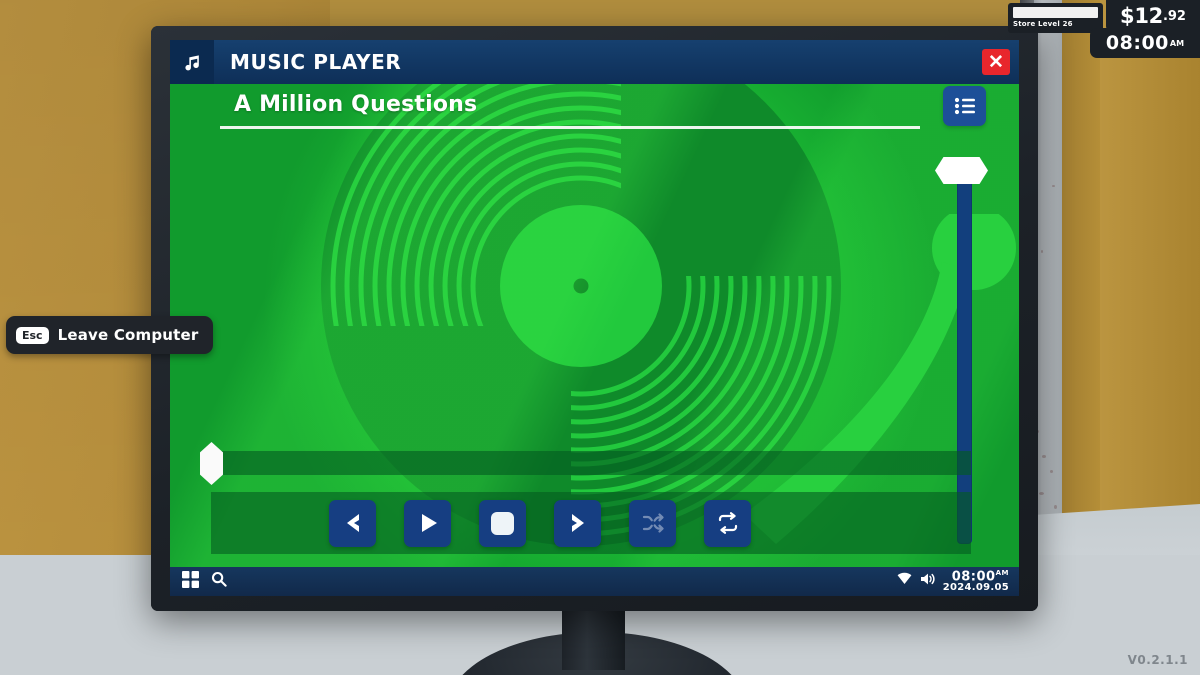 The width and height of the screenshot is (1200, 675). Describe the element at coordinates (1137, 43) in the screenshot. I see `game-time: 08:00` at that location.